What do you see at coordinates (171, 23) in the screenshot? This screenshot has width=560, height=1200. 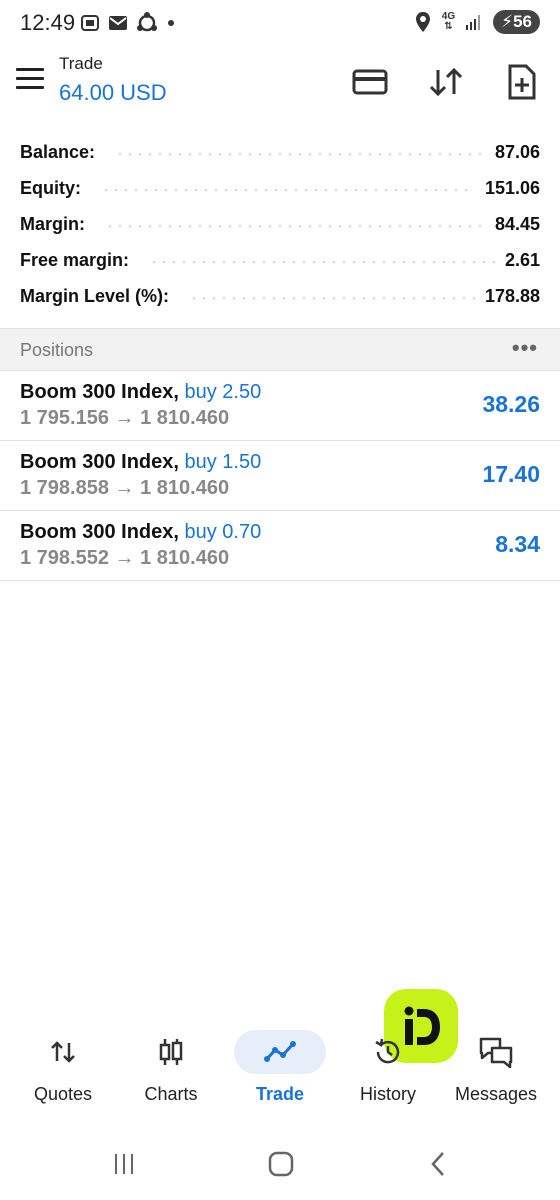 I see `dot-icon` at bounding box center [171, 23].